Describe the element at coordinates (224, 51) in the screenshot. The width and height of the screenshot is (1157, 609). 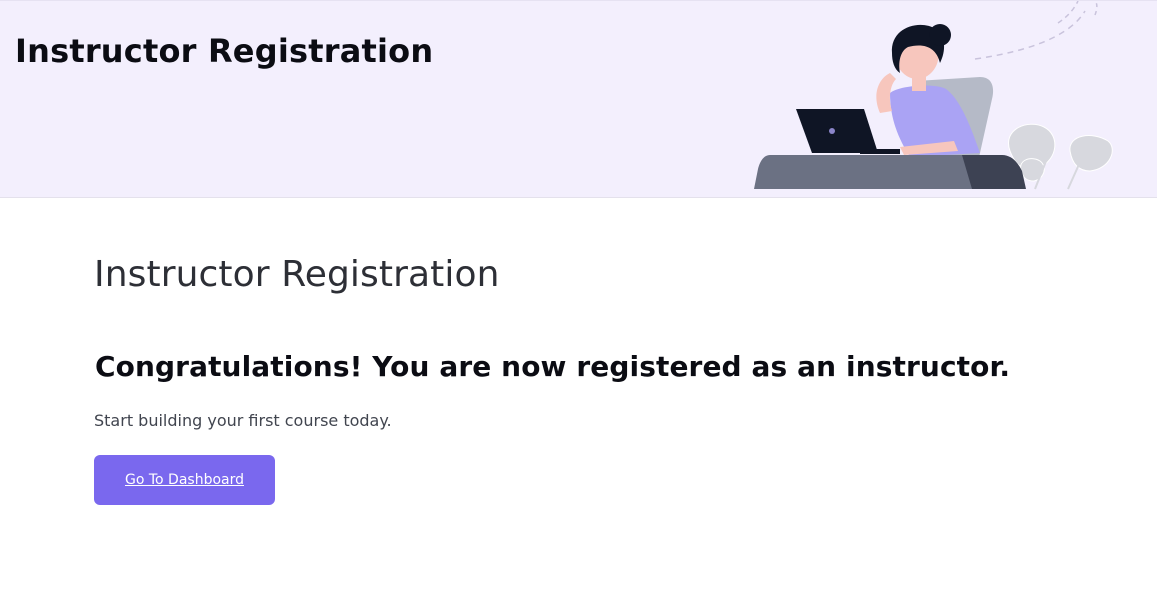
I see `banner-title: Instructor Registration` at that location.